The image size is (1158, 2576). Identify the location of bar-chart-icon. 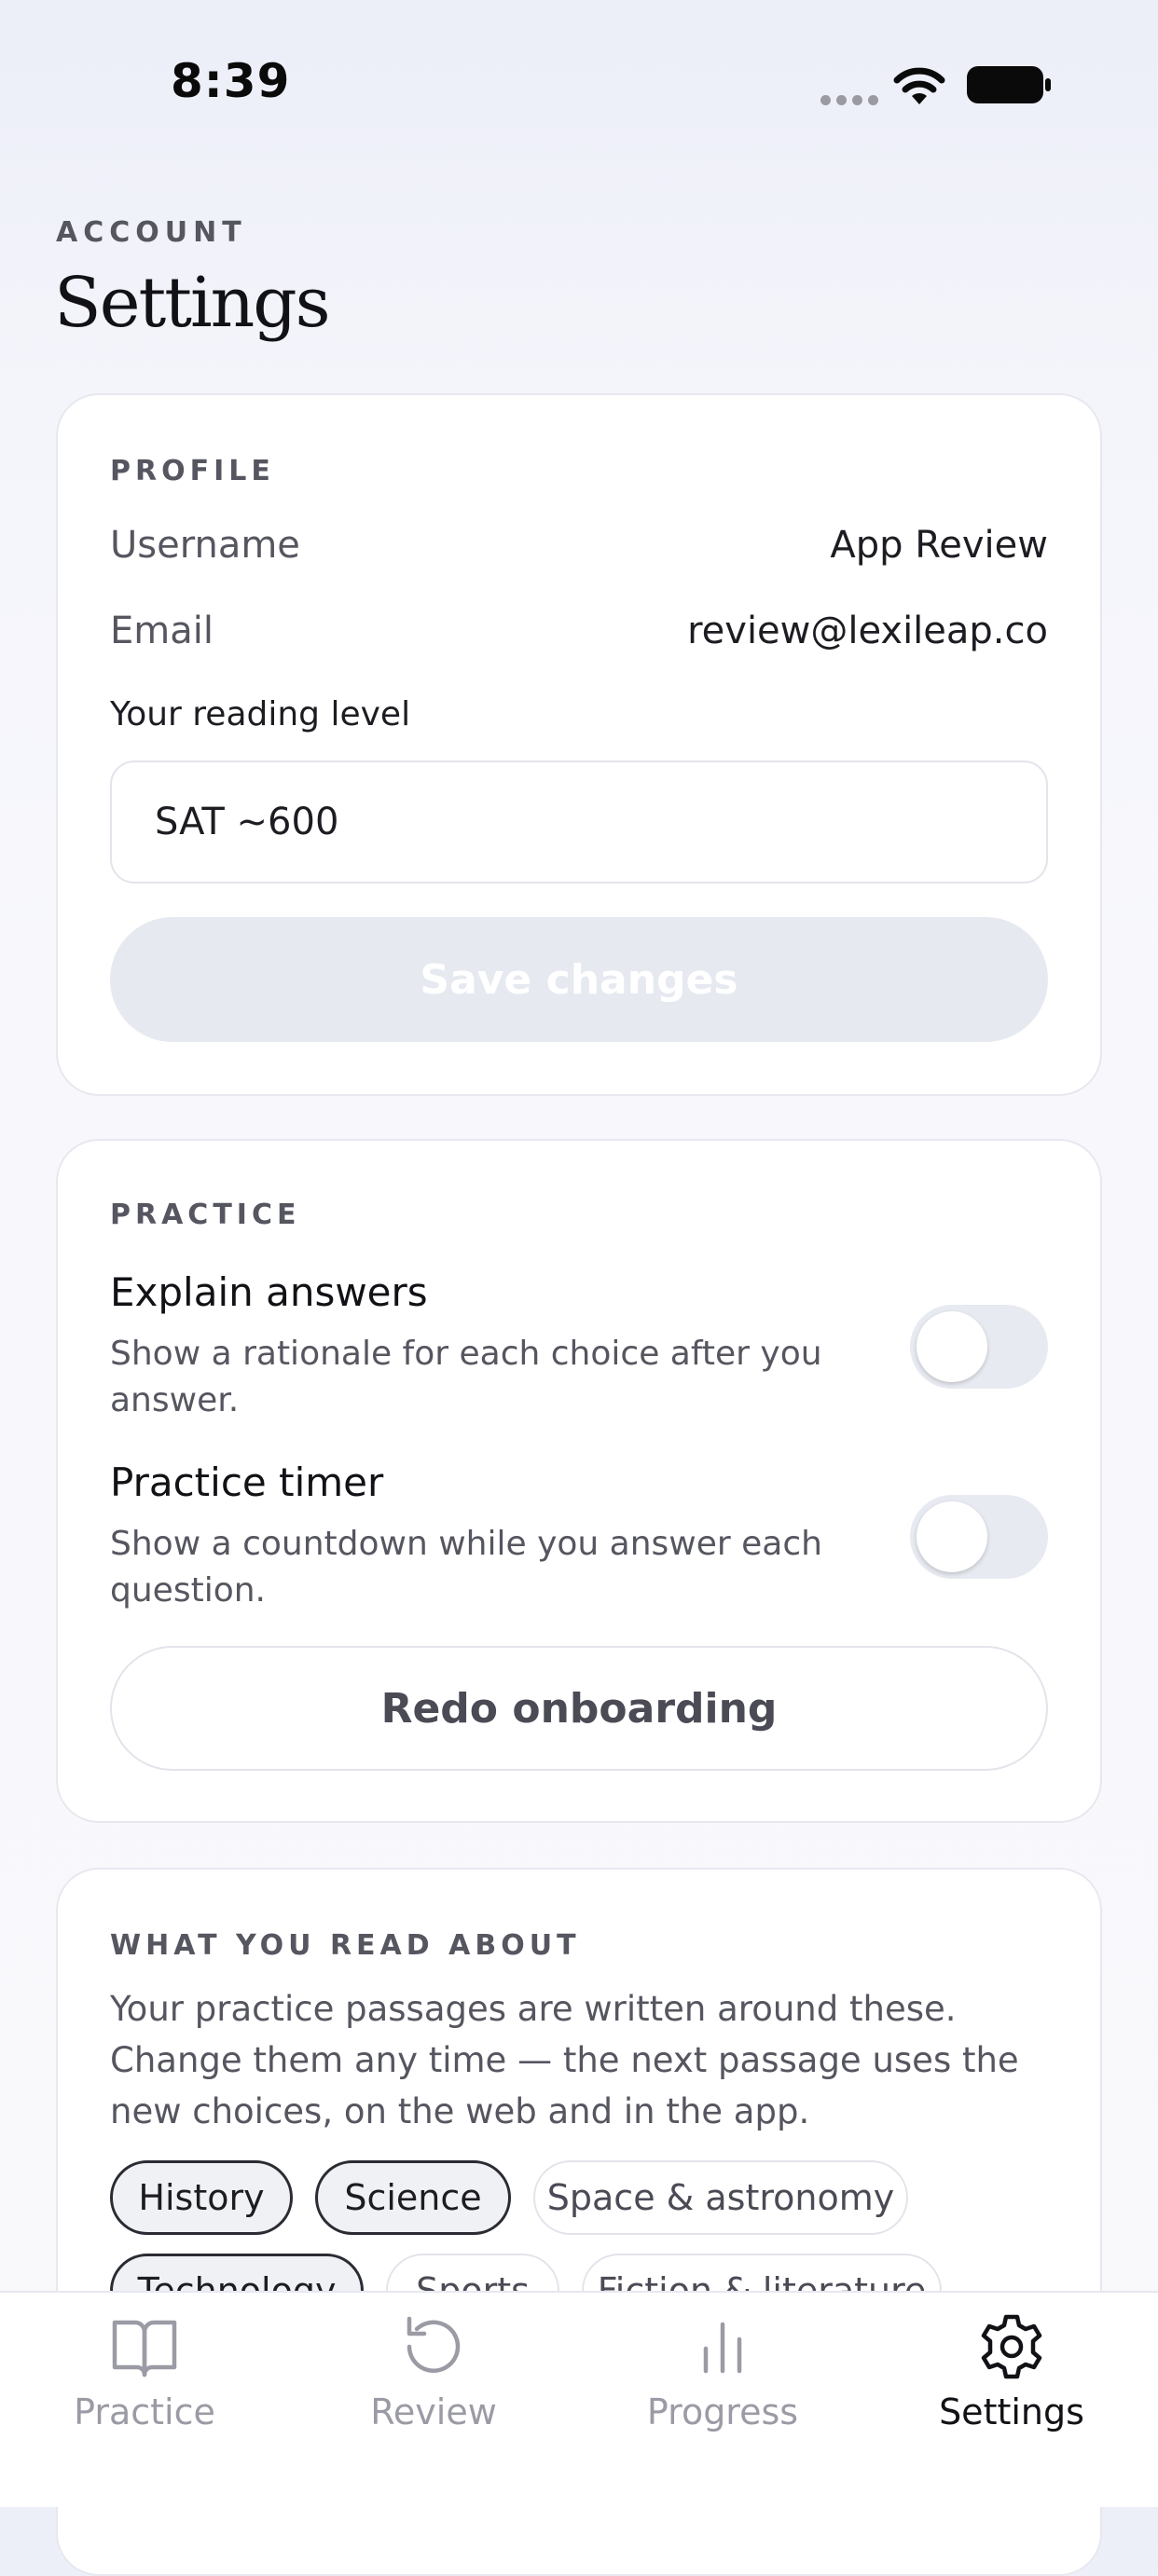
(723, 2348).